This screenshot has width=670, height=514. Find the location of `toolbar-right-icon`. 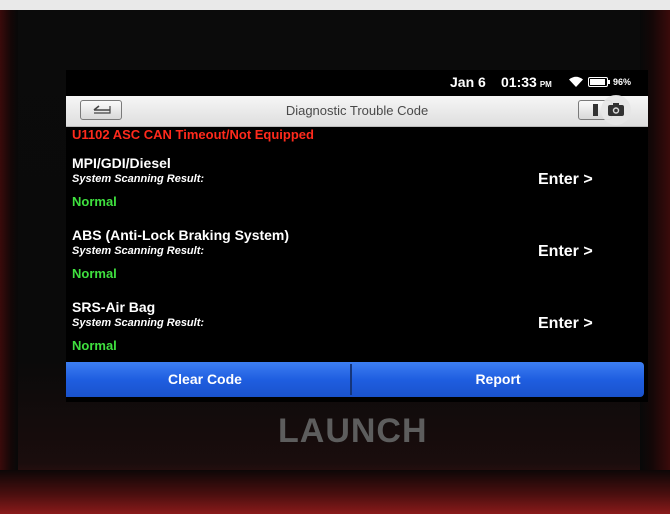

toolbar-right-icon is located at coordinates (595, 110).